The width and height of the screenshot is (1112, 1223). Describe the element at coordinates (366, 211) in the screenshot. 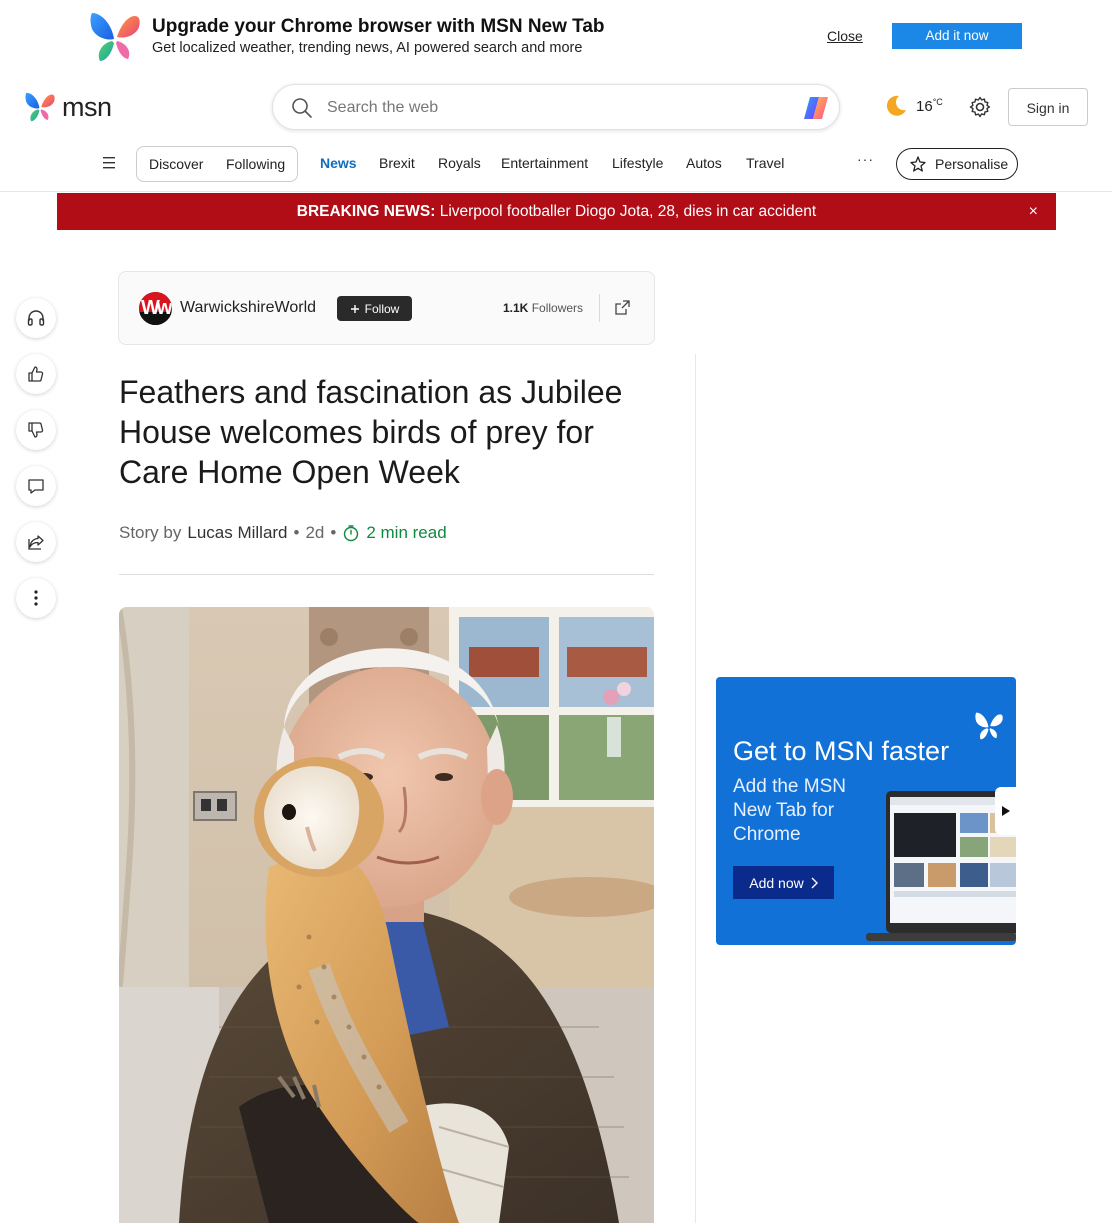

I see `breaking-prefix: BREAKING NEWS:` at that location.